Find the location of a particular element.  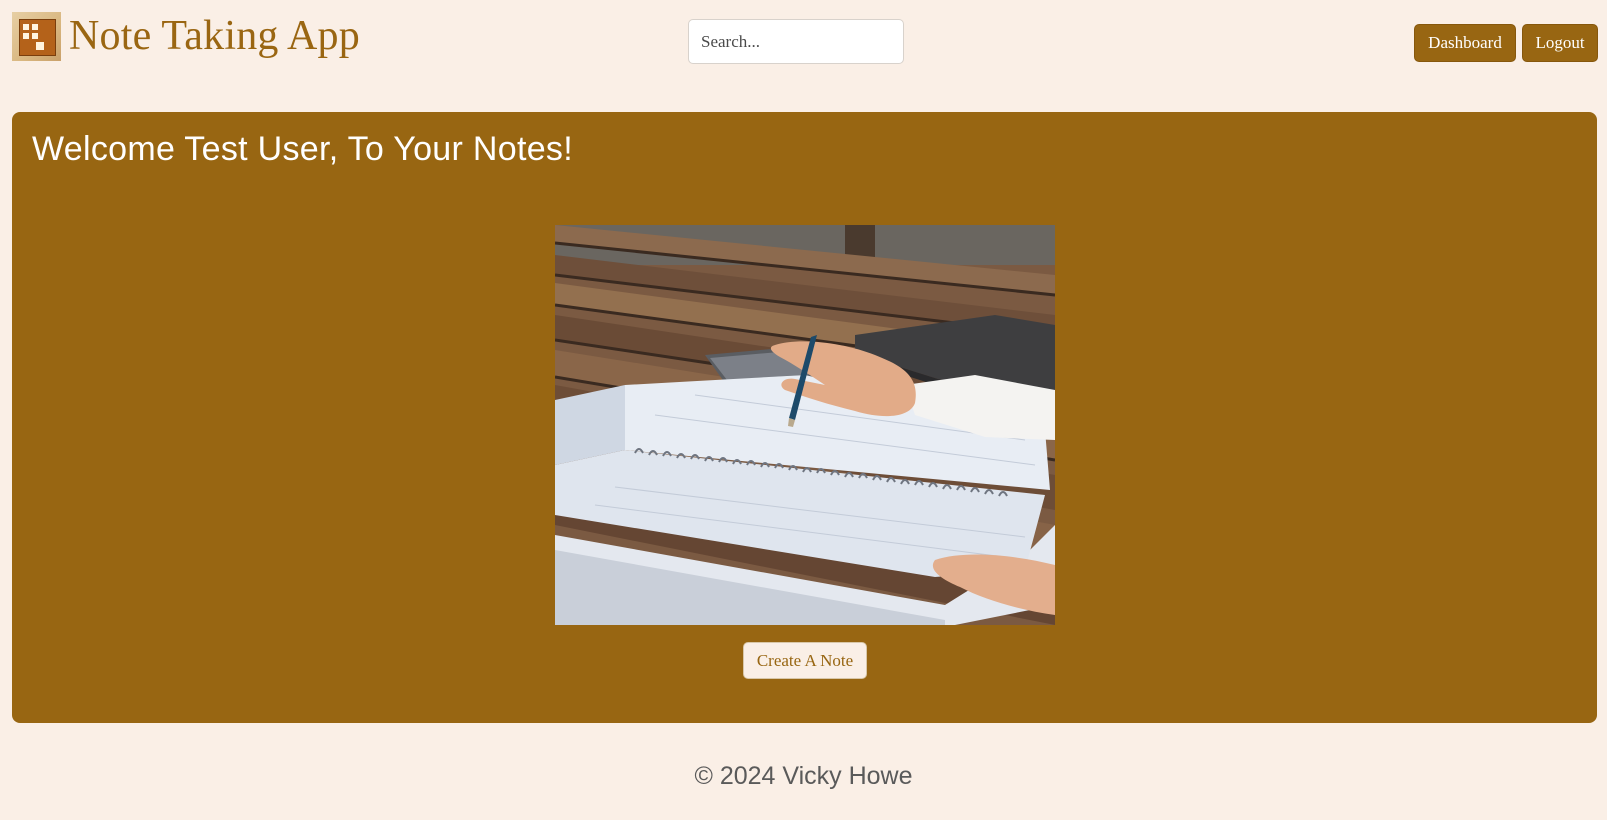

brand-link: Note Taking App is located at coordinates (186, 36).